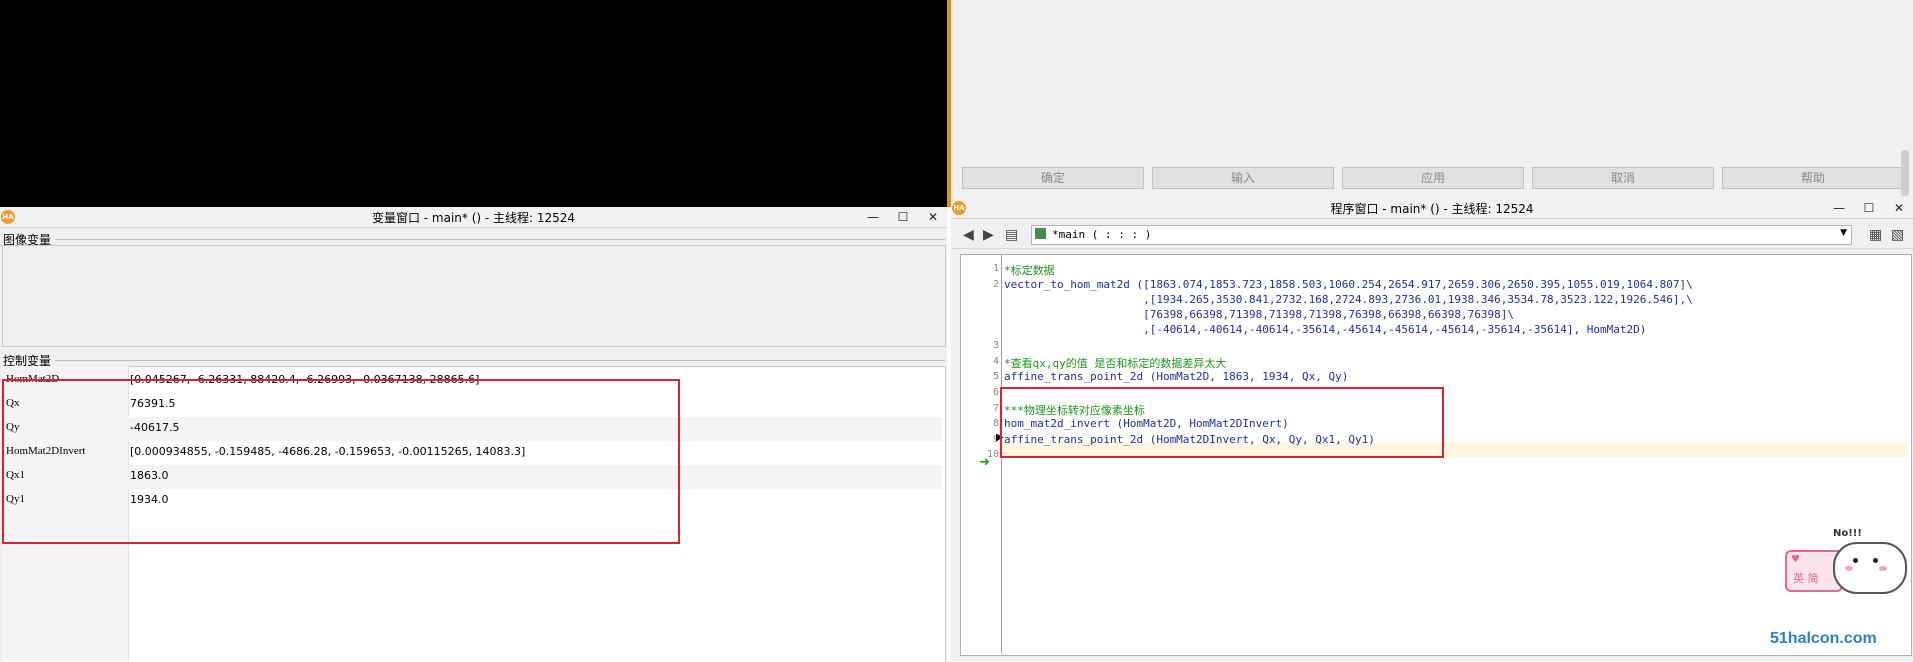 The image size is (1913, 662). Describe the element at coordinates (1441, 235) in the screenshot. I see `procedure-select: *main ( : : : ) ▼` at that location.